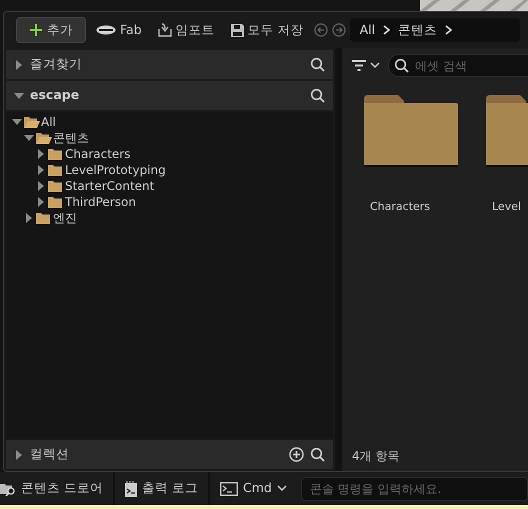 The width and height of the screenshot is (528, 509). What do you see at coordinates (376, 456) in the screenshot?
I see `item-count: 4개 항목` at bounding box center [376, 456].